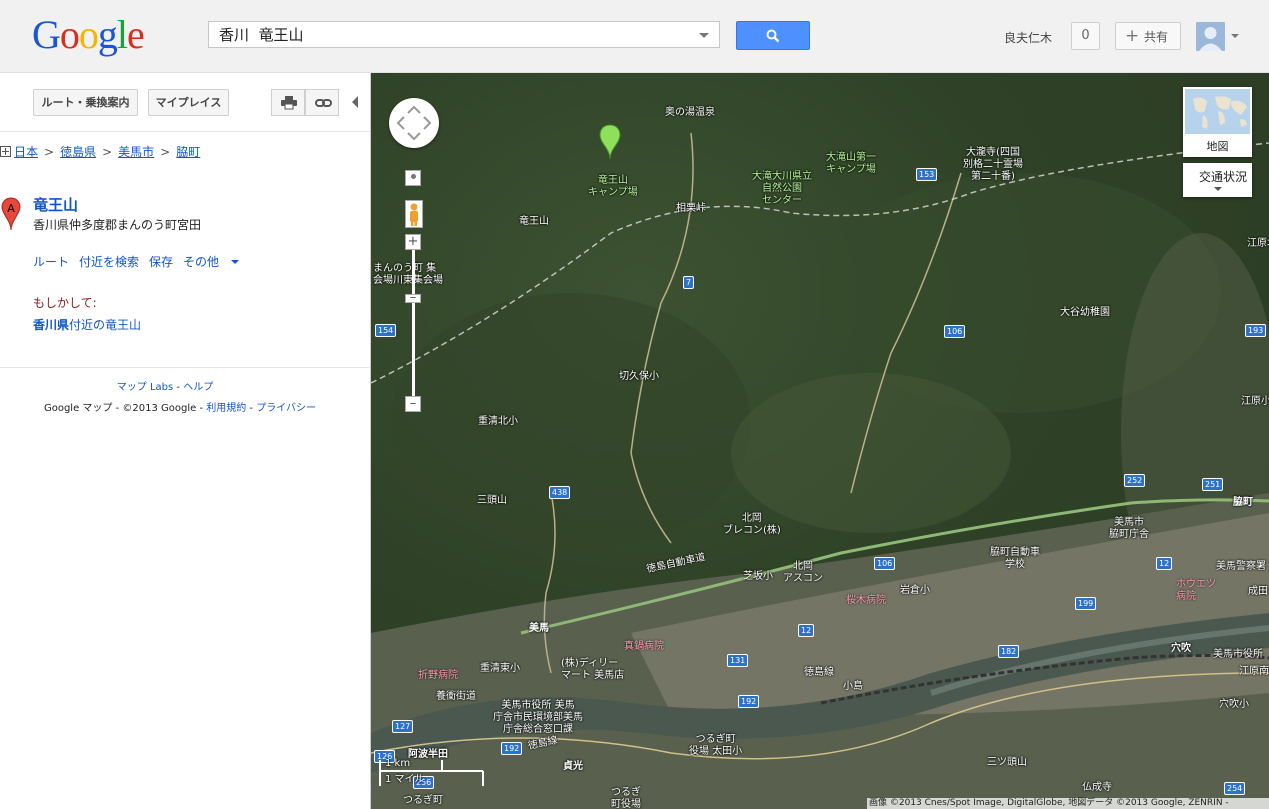 This screenshot has height=809, width=1269. What do you see at coordinates (286, 408) in the screenshot?
I see `privacy-link: プライバシー` at bounding box center [286, 408].